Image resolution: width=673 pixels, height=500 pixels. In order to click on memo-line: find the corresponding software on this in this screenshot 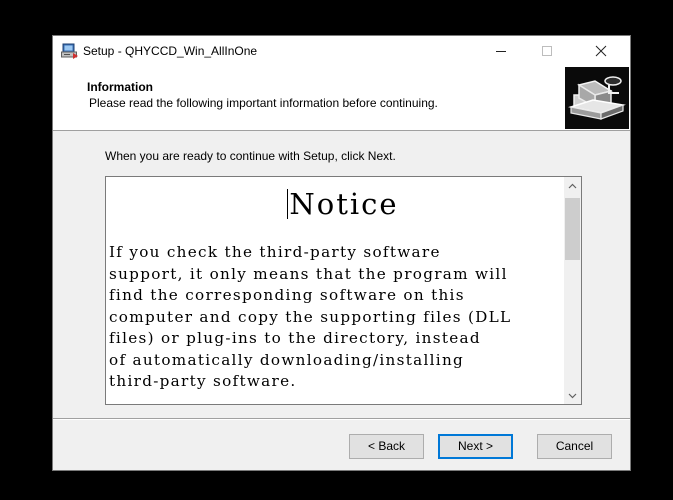, I will do `click(287, 295)`.